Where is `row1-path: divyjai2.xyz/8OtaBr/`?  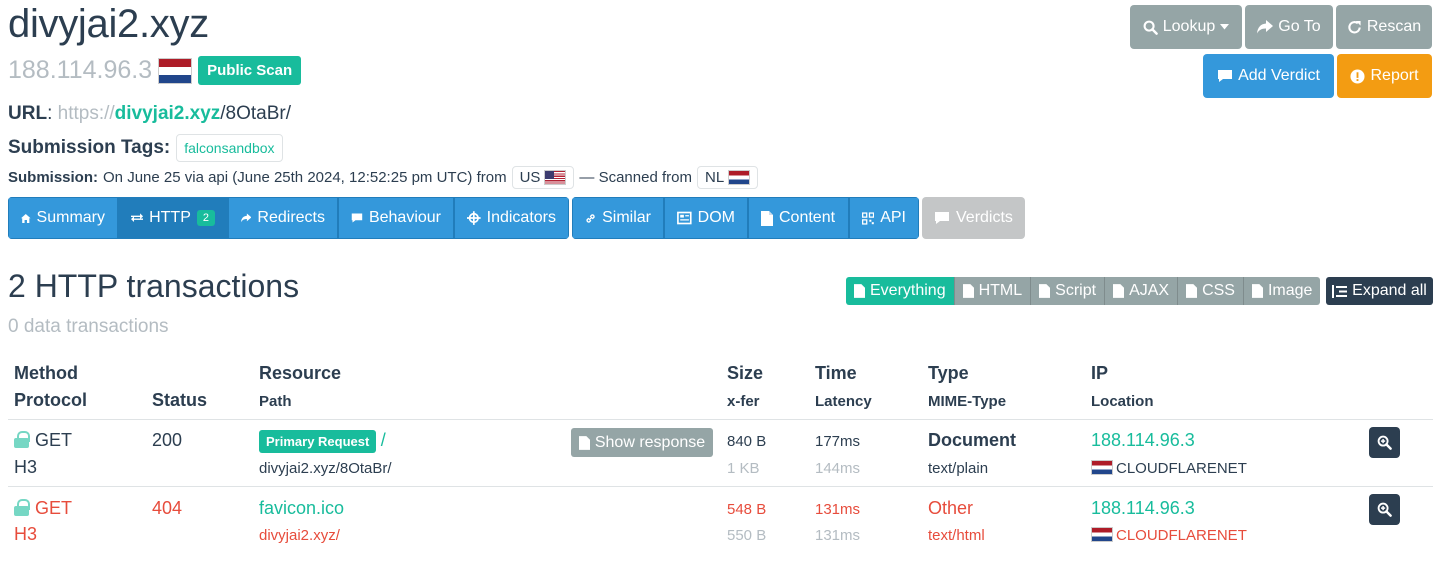
row1-path: divyjai2.xyz/8OtaBr/ is located at coordinates (325, 468).